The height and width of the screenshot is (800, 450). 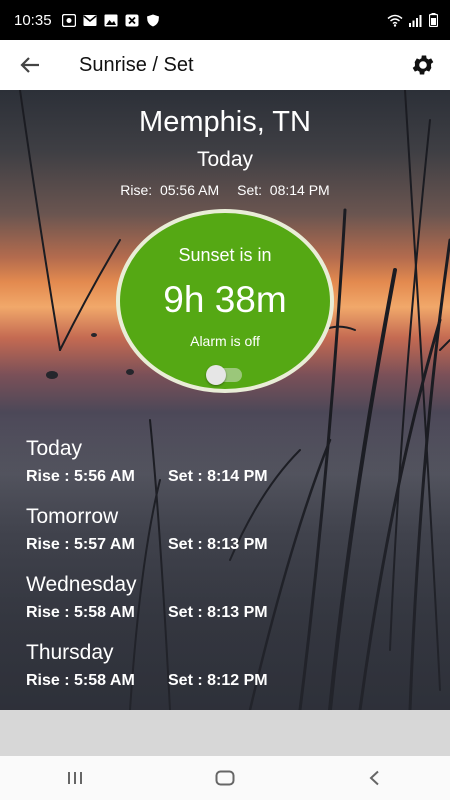 I want to click on nav-back-icon, so click(x=374, y=778).